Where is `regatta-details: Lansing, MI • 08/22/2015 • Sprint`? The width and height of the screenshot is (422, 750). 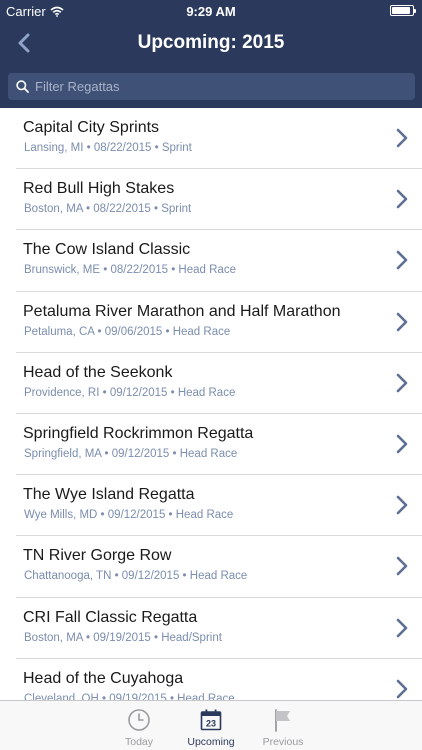
regatta-details: Lansing, MI • 08/22/2015 • Sprint is located at coordinates (108, 148).